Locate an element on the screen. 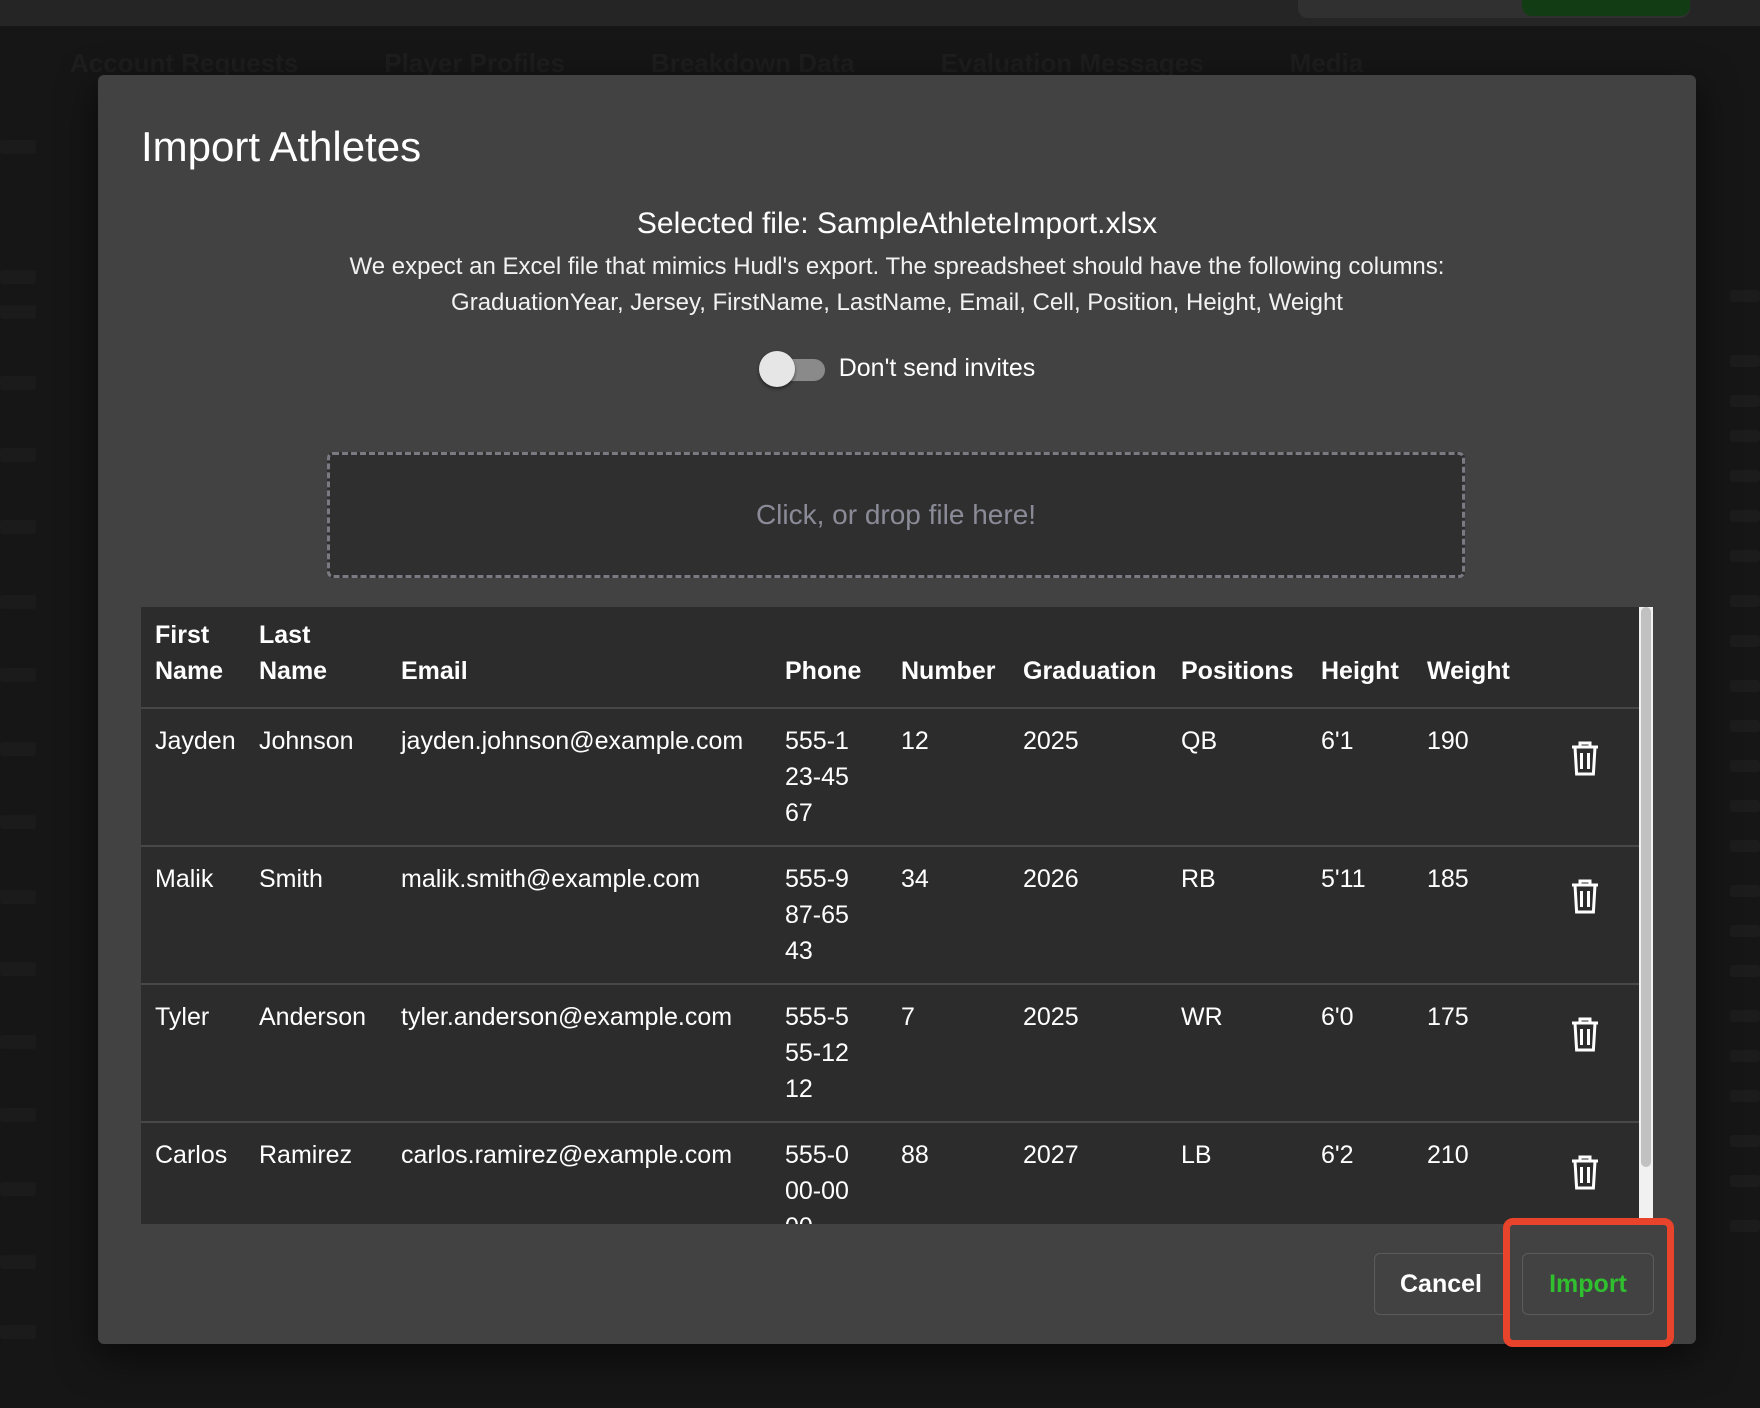 The width and height of the screenshot is (1760, 1408). header-height: Height is located at coordinates (1374, 658).